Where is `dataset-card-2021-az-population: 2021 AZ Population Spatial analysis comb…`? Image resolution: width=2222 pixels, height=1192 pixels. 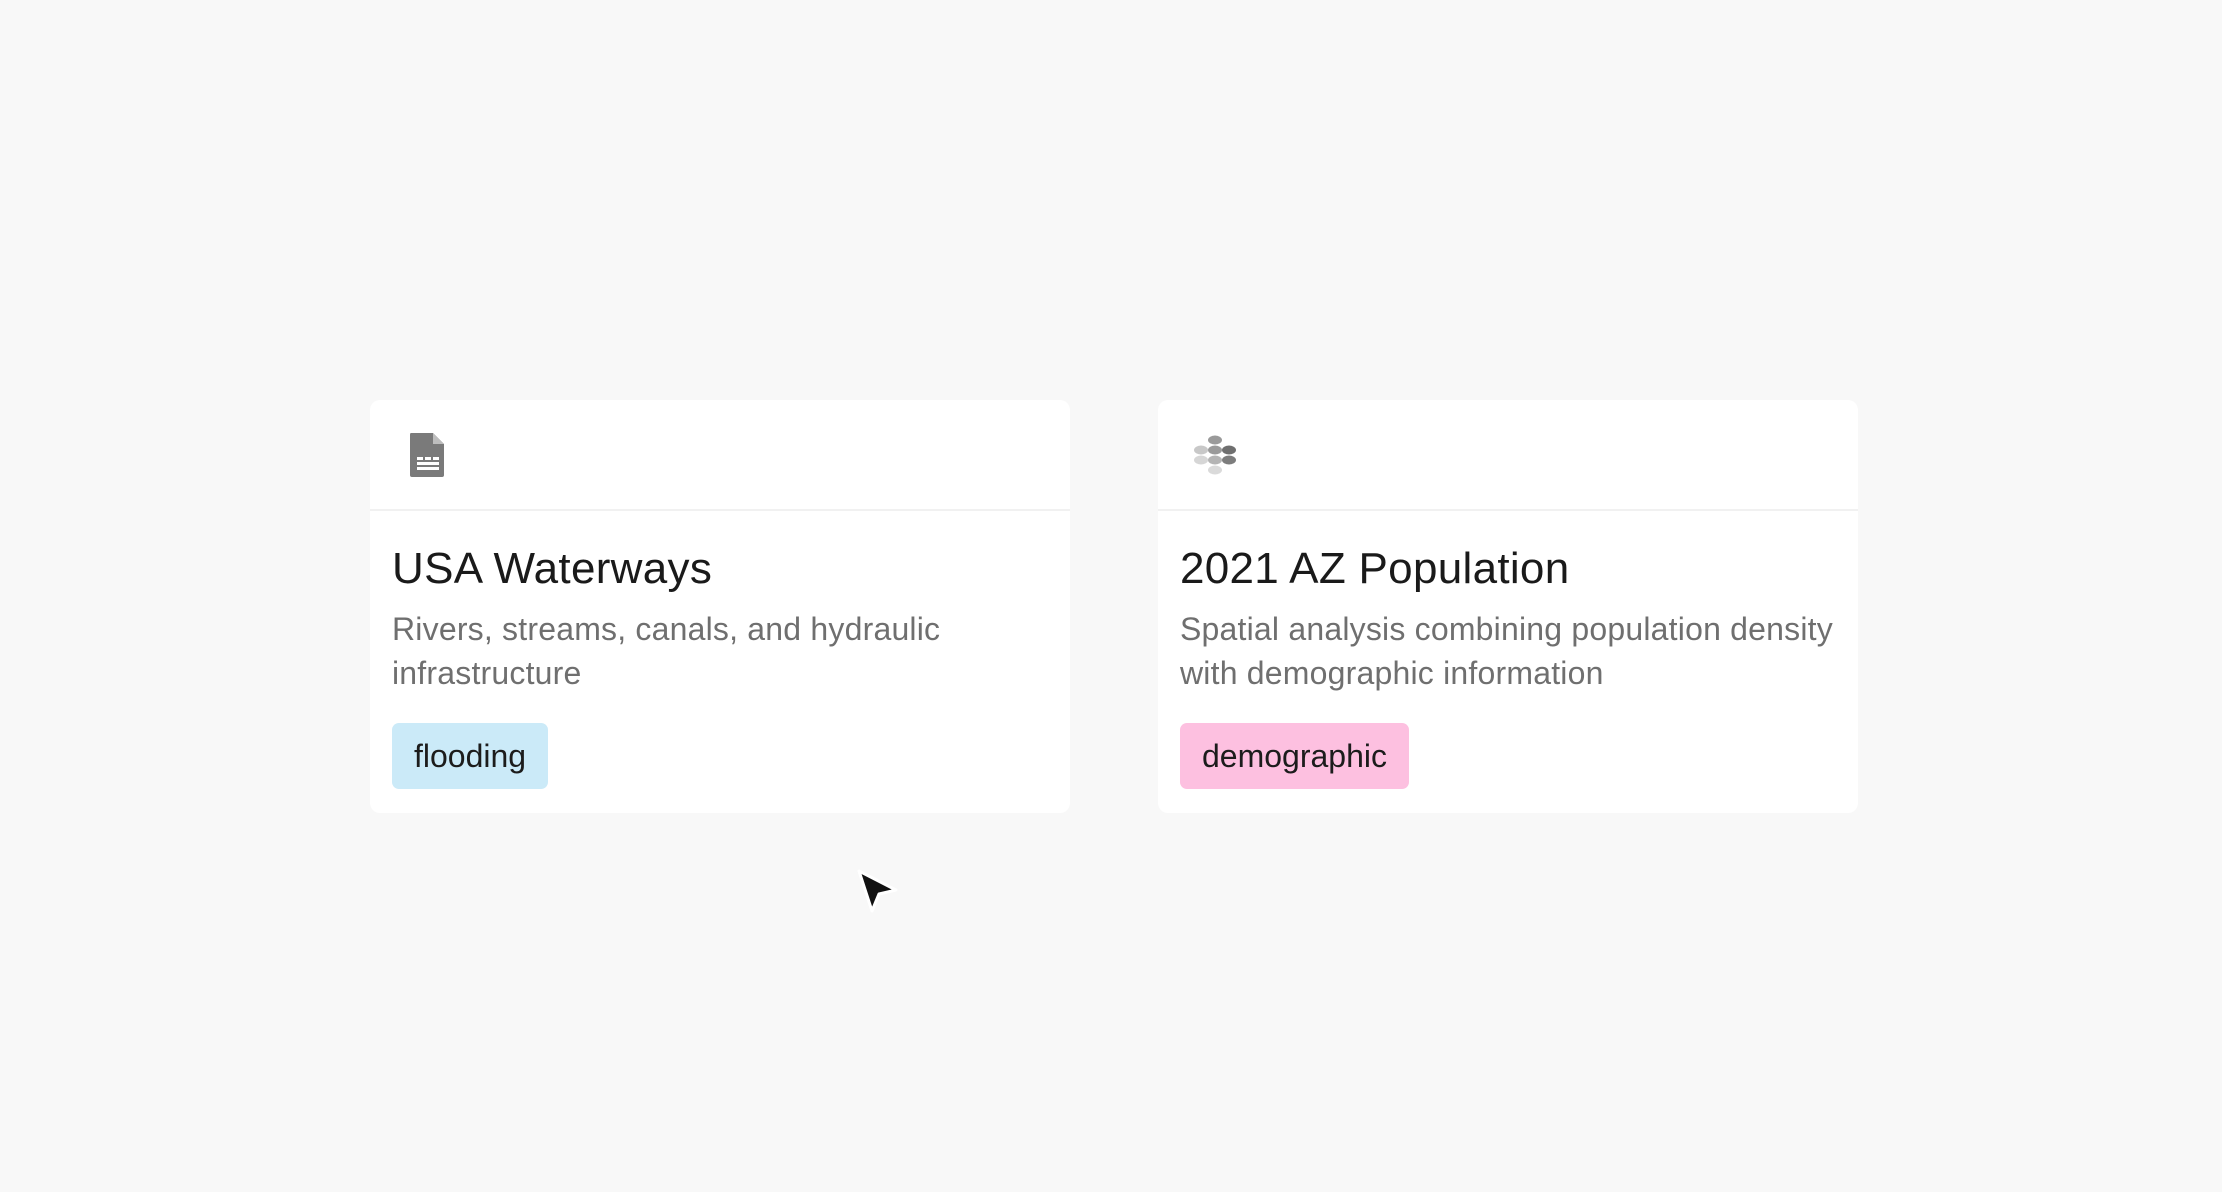
dataset-card-2021-az-population: 2021 AZ Population Spatial analysis comb… is located at coordinates (1508, 606).